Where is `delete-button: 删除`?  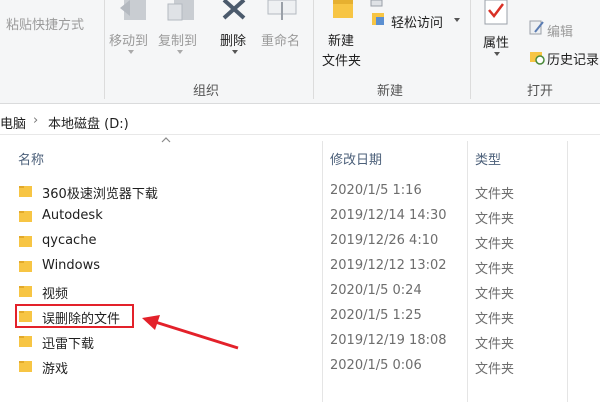 delete-button: 删除 is located at coordinates (233, 39).